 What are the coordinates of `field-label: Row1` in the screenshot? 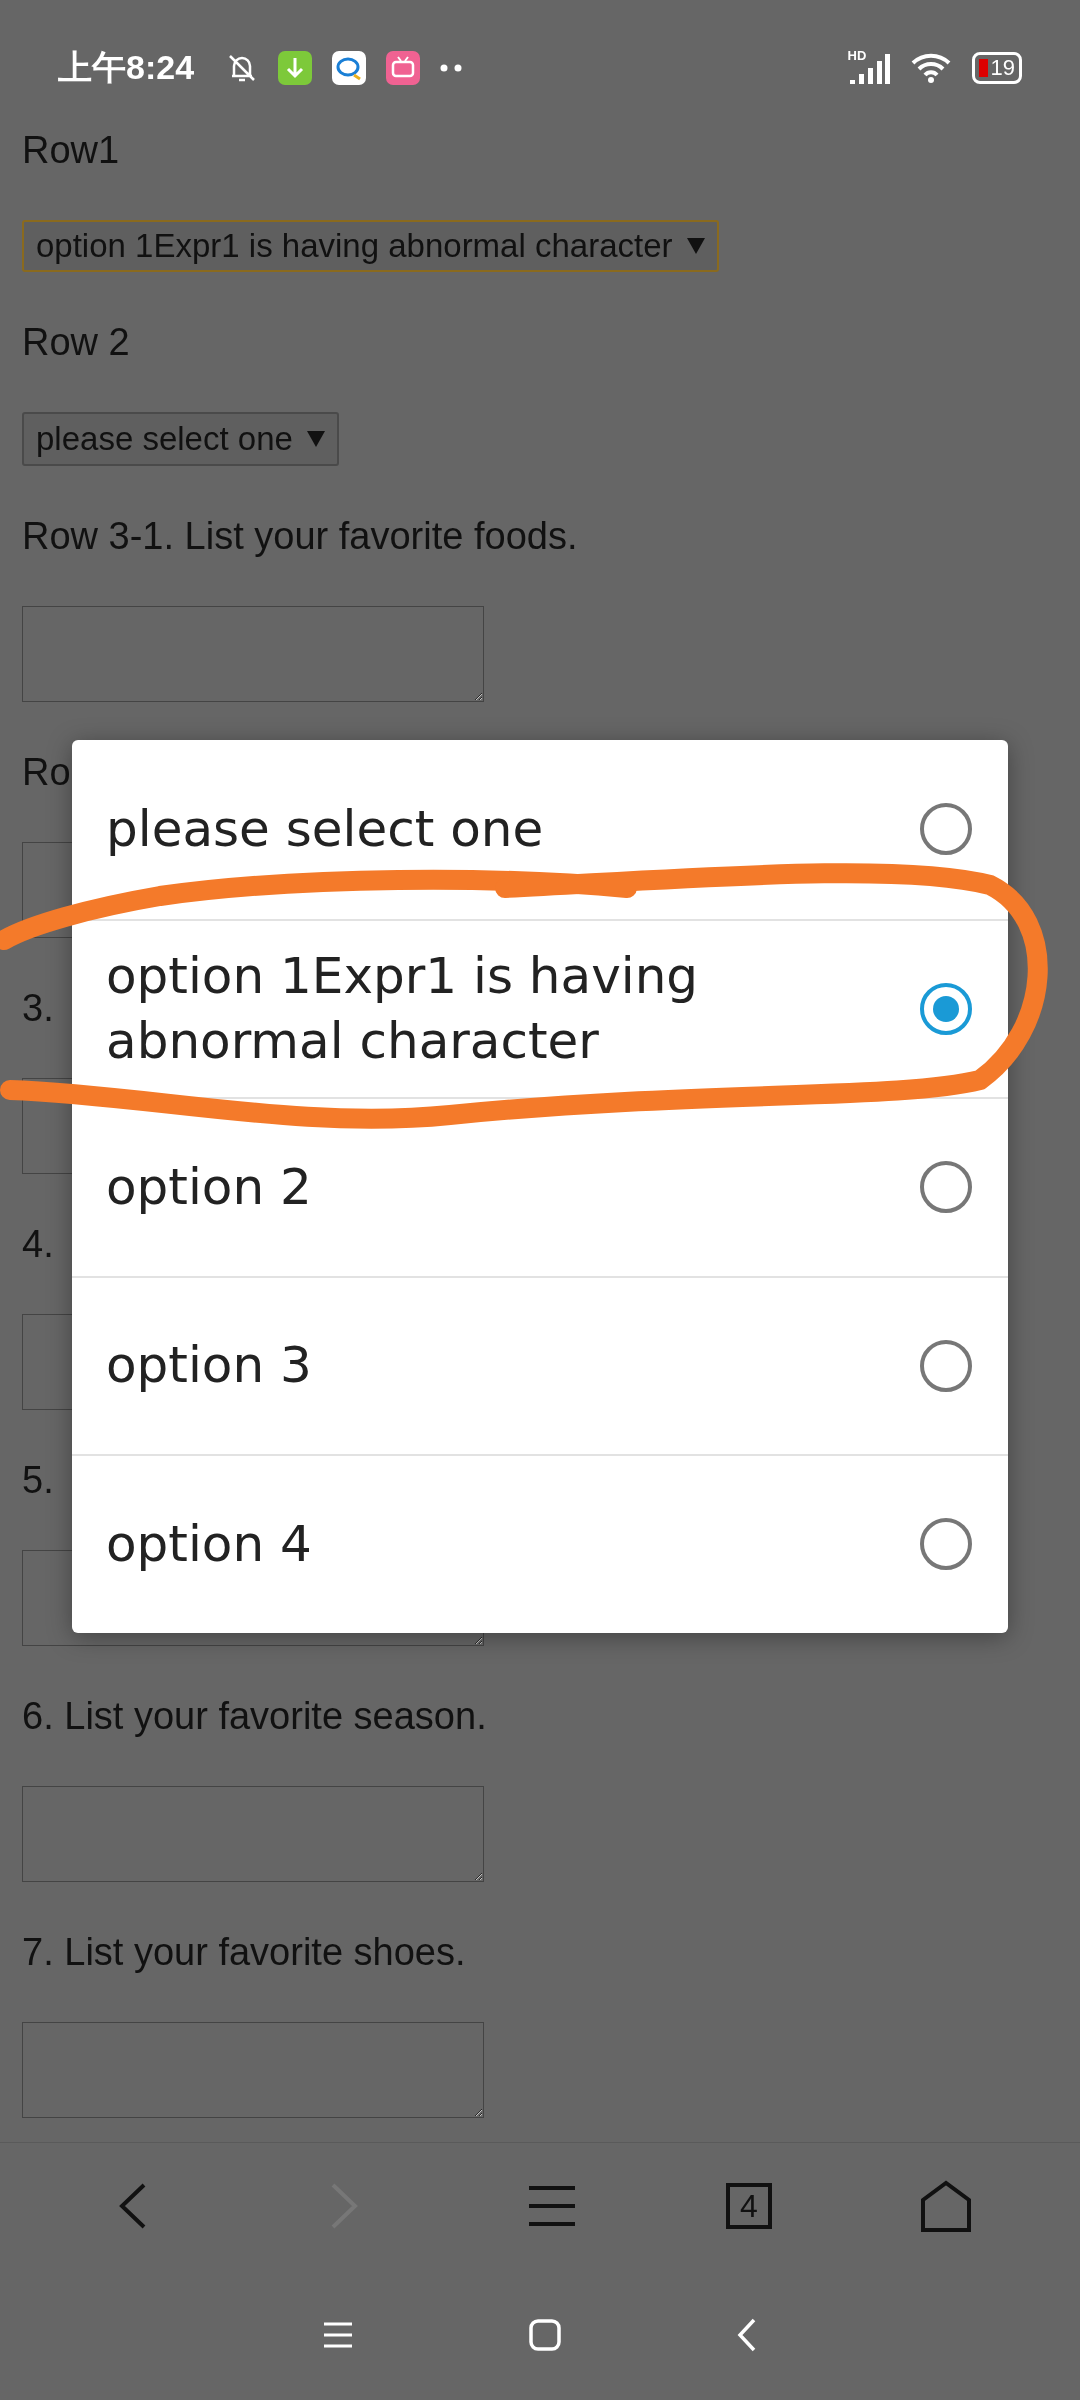 It's located at (71, 150).